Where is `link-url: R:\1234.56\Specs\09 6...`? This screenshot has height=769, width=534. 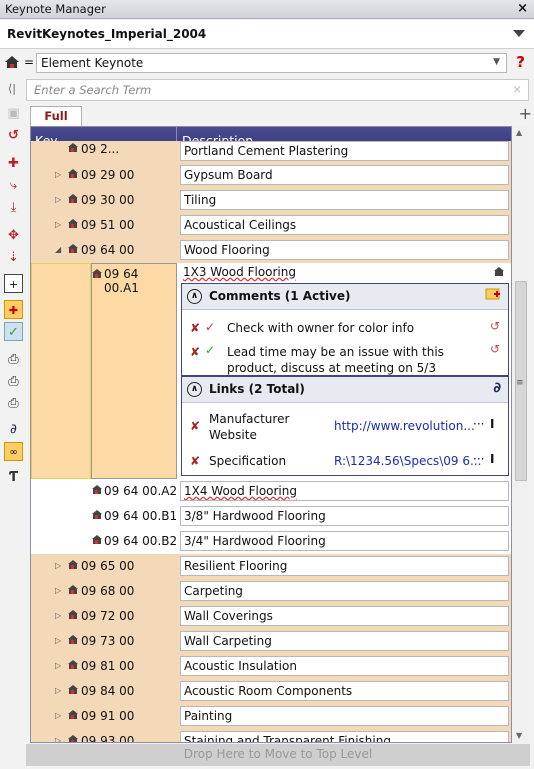
link-url: R:\1234.56\Specs\09 6... is located at coordinates (407, 461).